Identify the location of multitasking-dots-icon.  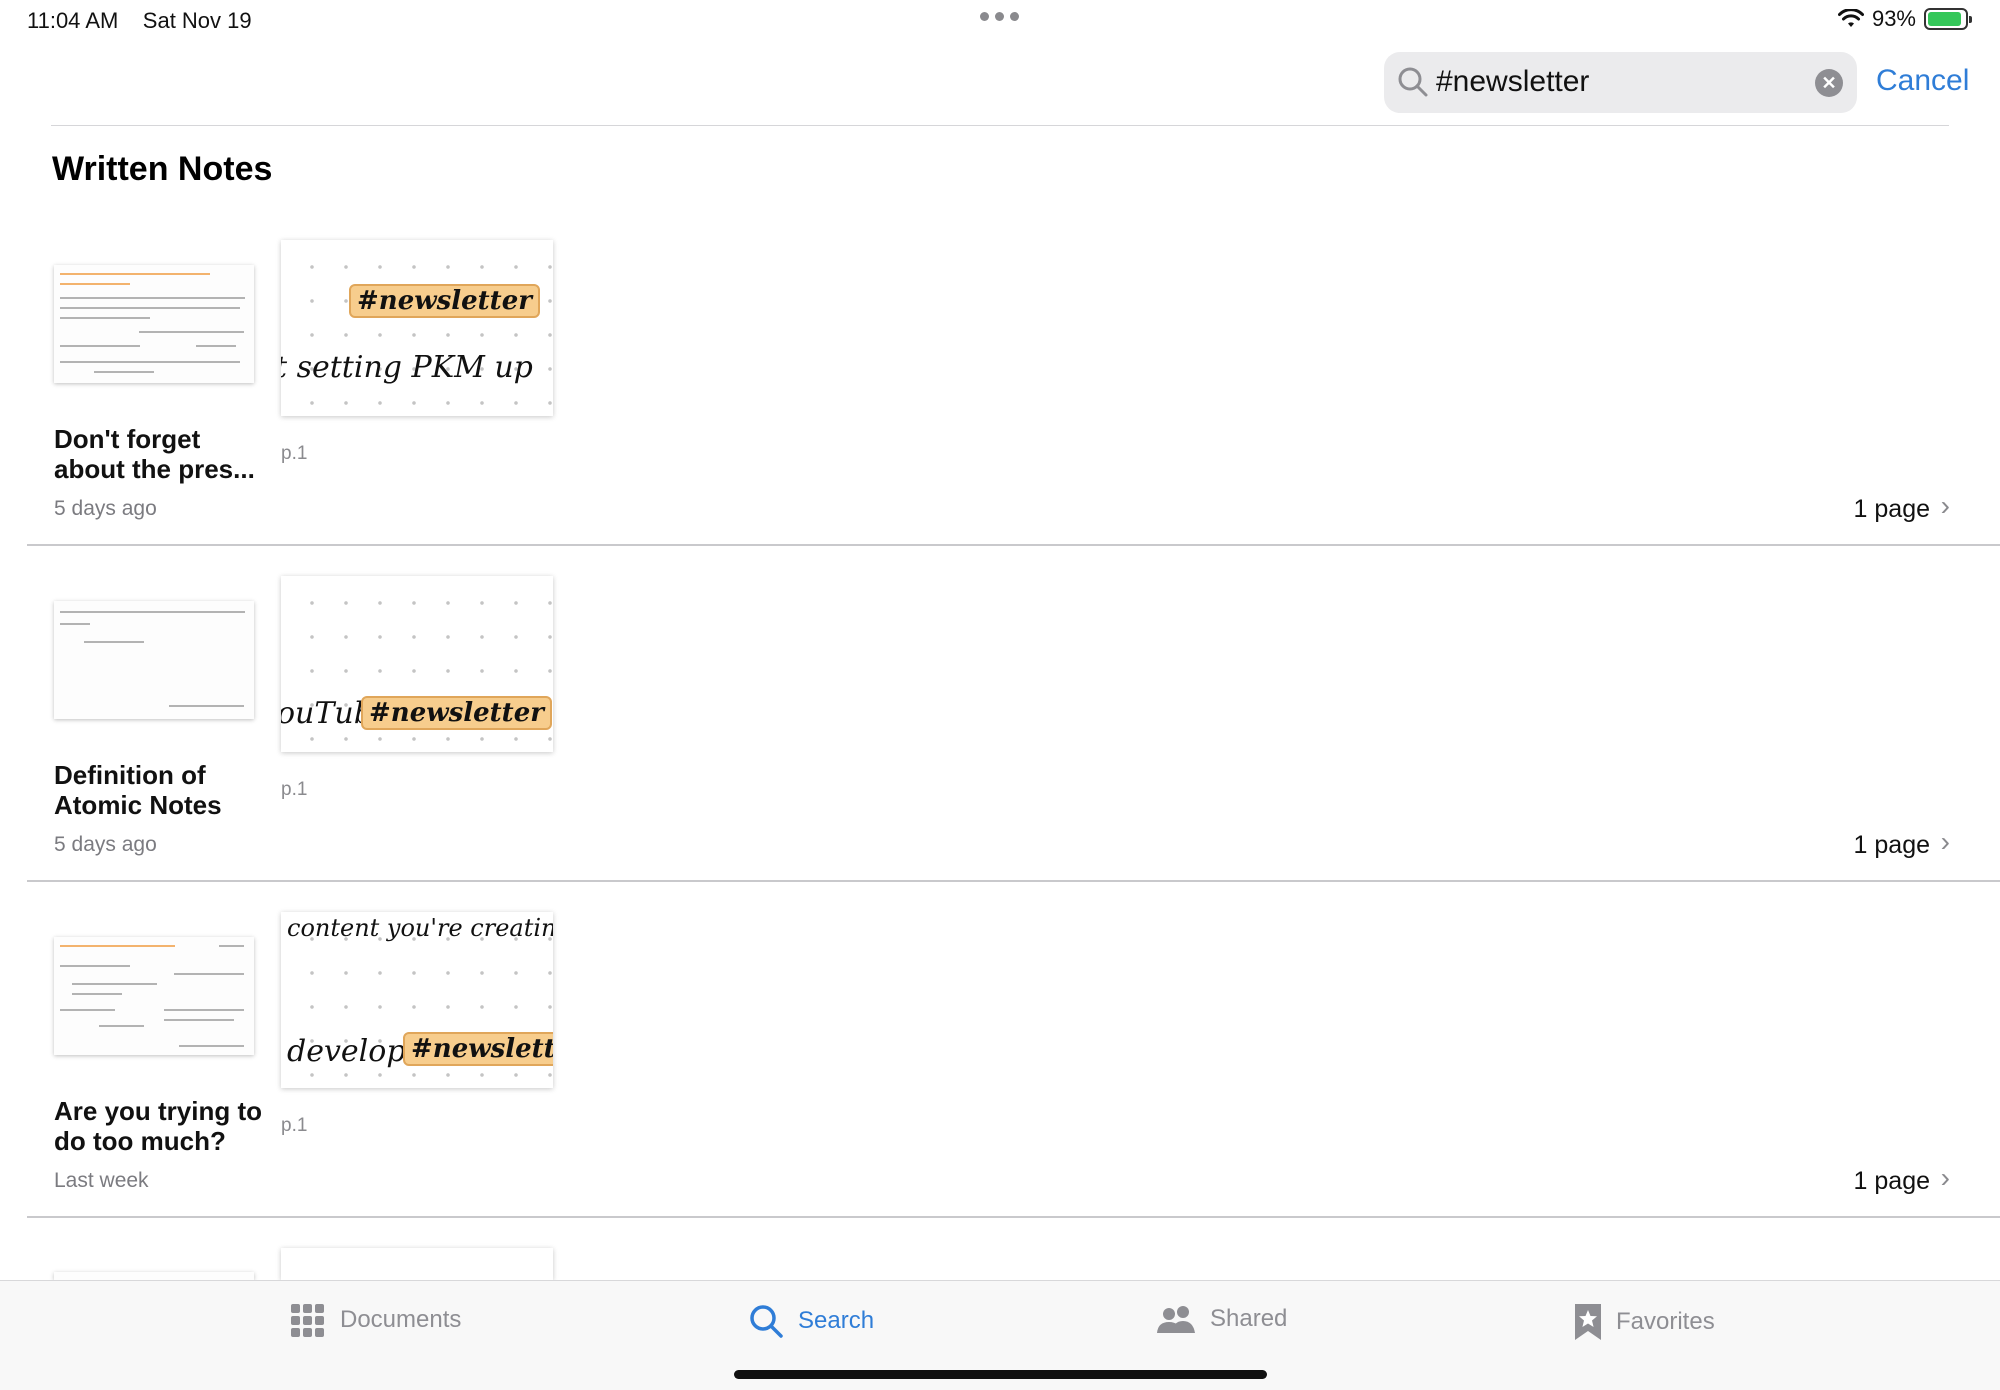
(999, 16).